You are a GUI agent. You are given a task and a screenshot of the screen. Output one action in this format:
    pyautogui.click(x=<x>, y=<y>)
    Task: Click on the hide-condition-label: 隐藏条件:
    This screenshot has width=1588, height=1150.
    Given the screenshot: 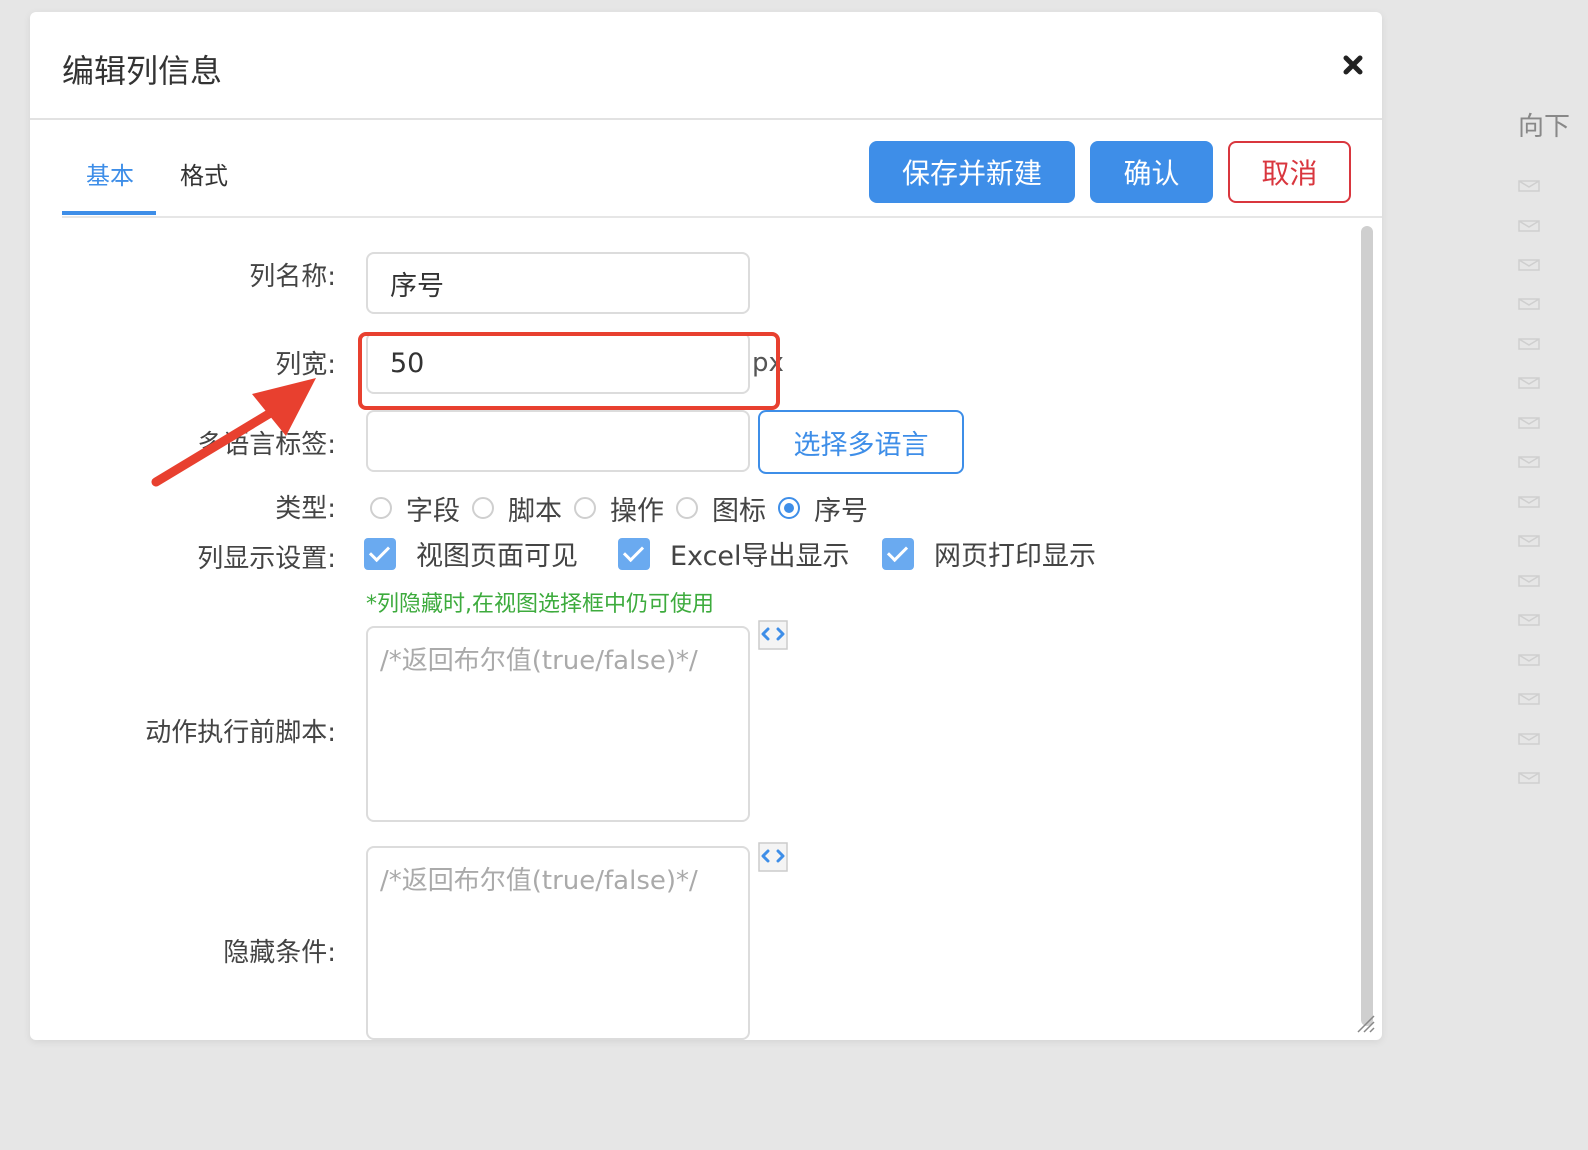 What is the action you would take?
    pyautogui.click(x=279, y=953)
    